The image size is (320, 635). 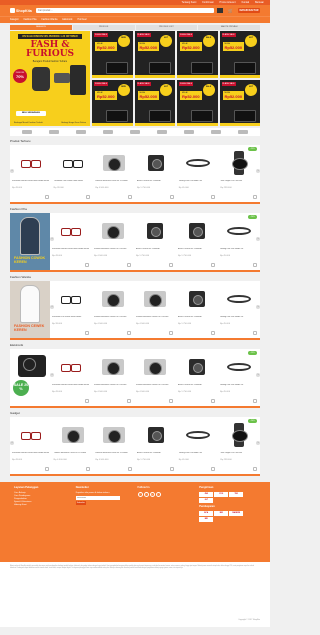 I want to click on product-card: Jam Tangan Pria Tali Kulit Rp 299.000 -20%, so click(x=239, y=445).